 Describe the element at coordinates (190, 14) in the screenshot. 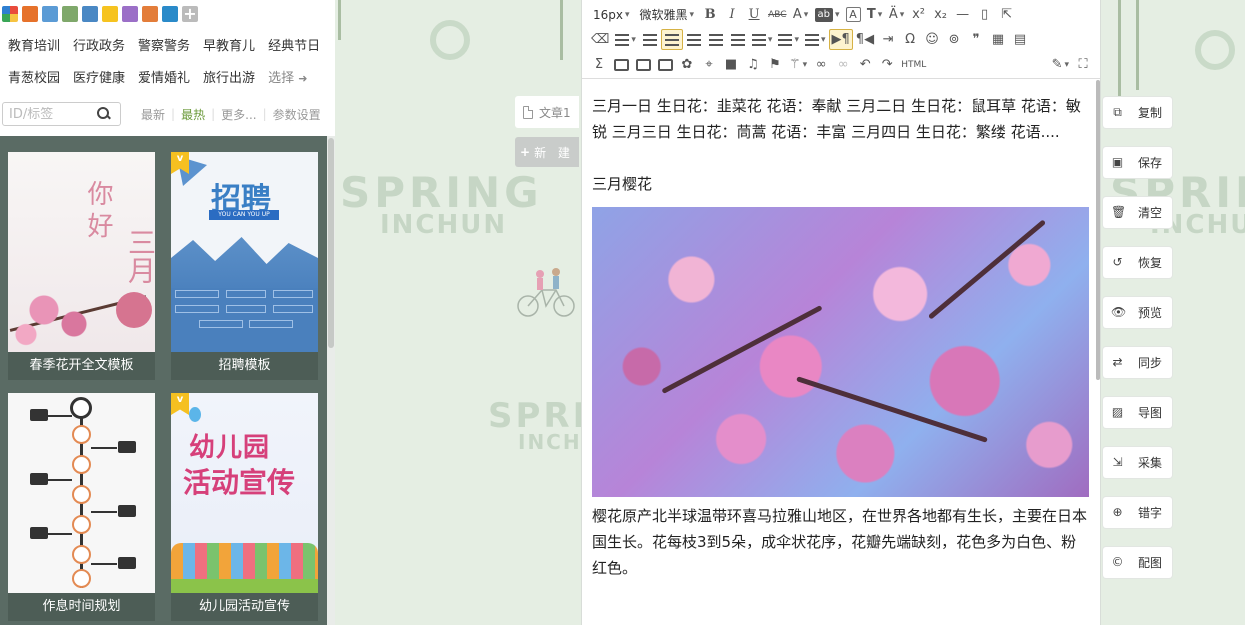

I see `add-color-icon: +` at that location.